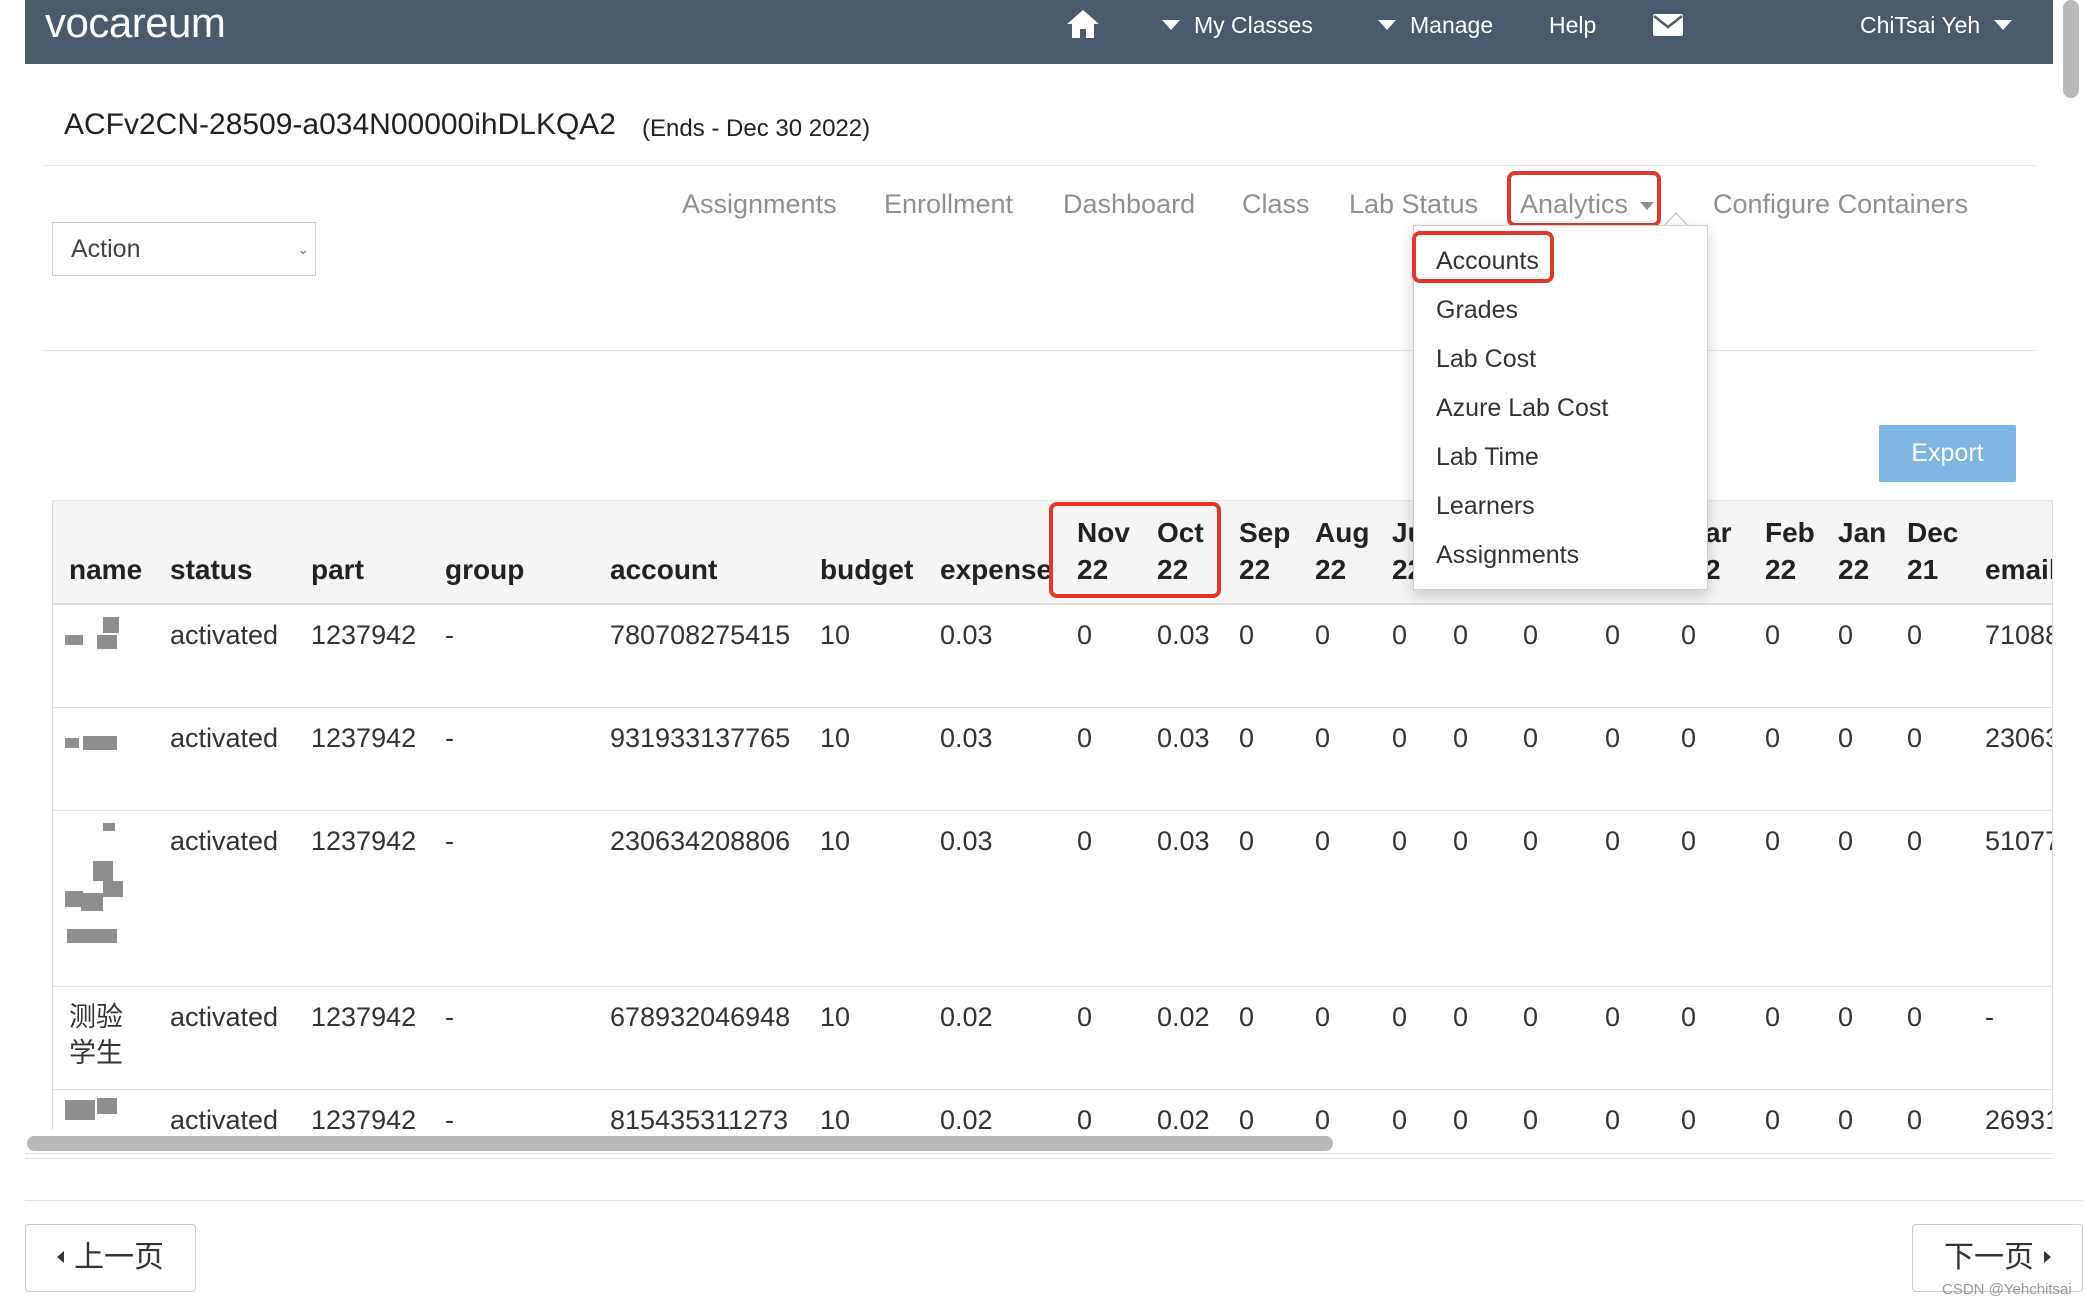 This screenshot has width=2084, height=1302. I want to click on cell-email: -, so click(1989, 1017).